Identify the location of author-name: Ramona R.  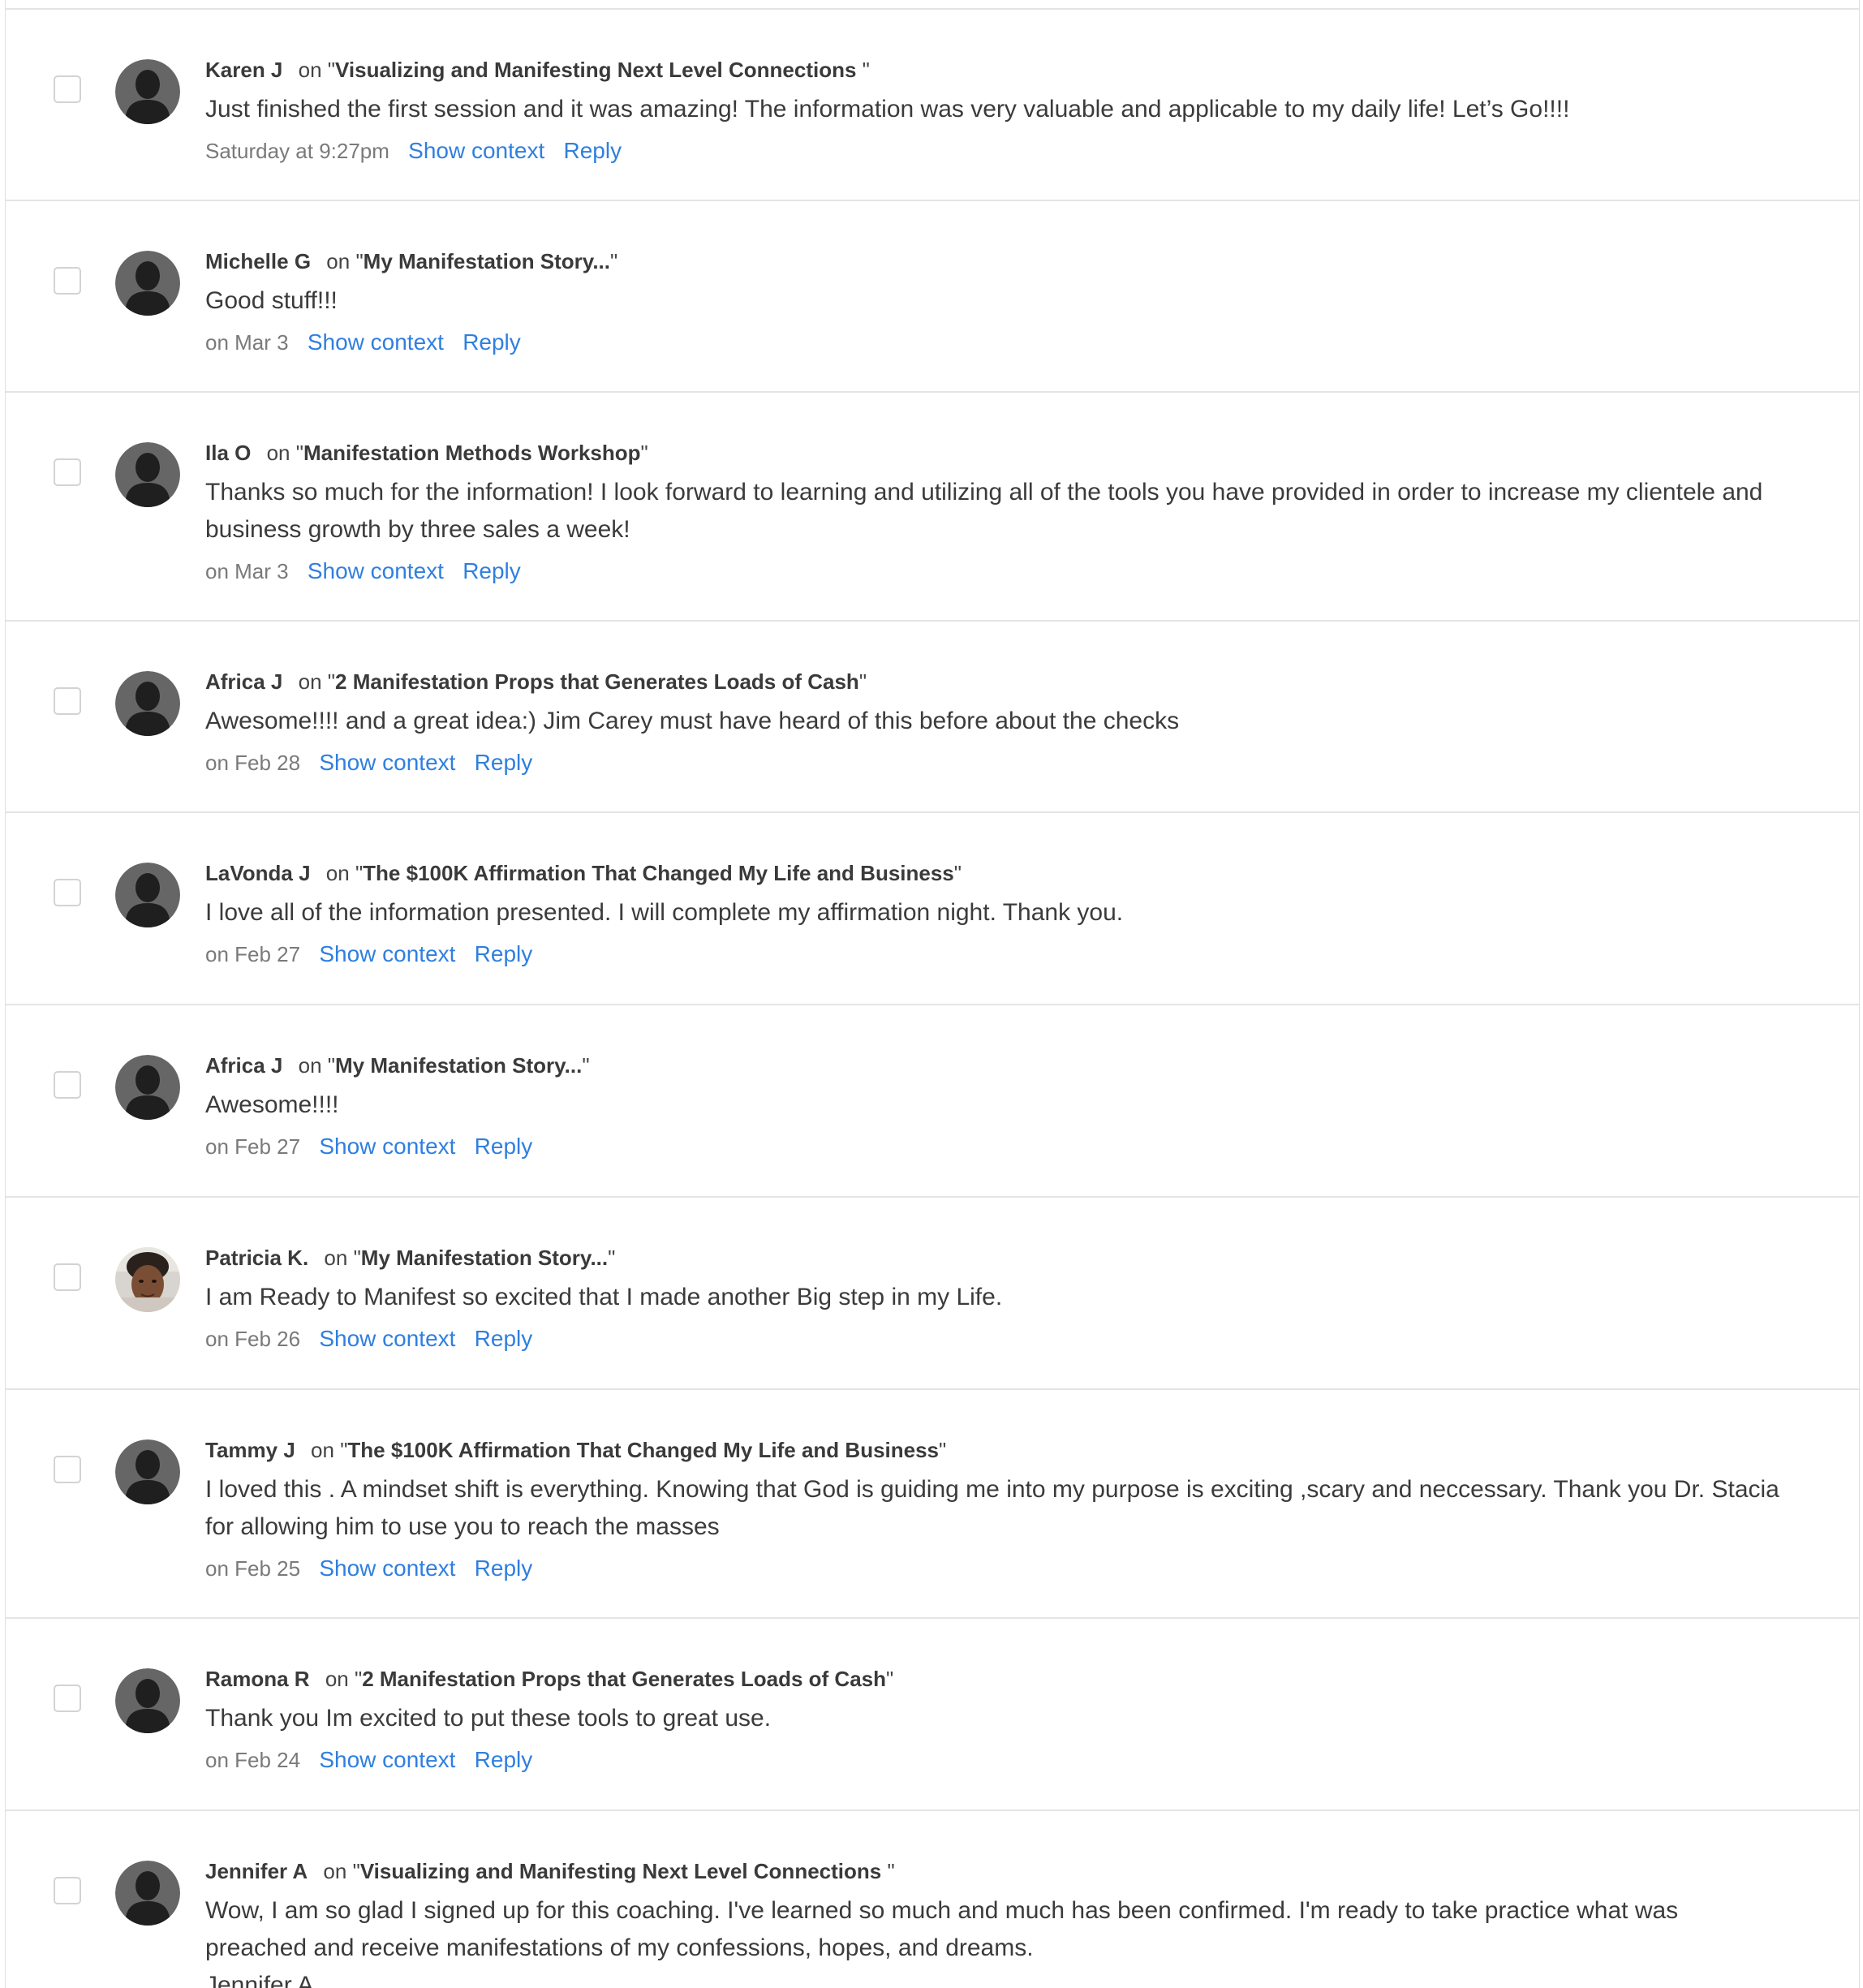
(257, 1679).